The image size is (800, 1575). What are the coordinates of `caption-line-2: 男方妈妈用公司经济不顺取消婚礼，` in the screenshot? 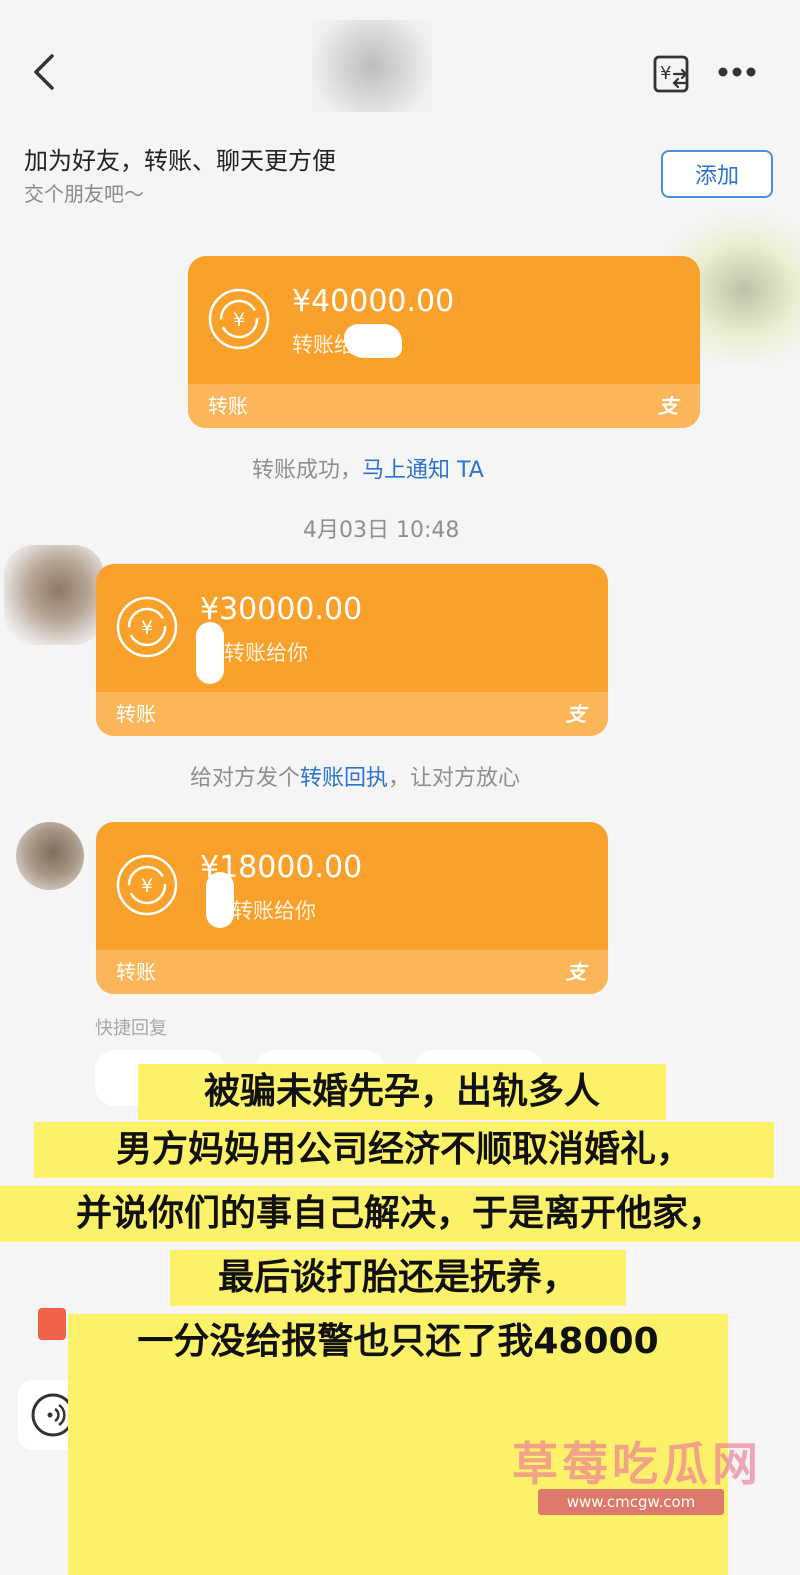 It's located at (404, 1150).